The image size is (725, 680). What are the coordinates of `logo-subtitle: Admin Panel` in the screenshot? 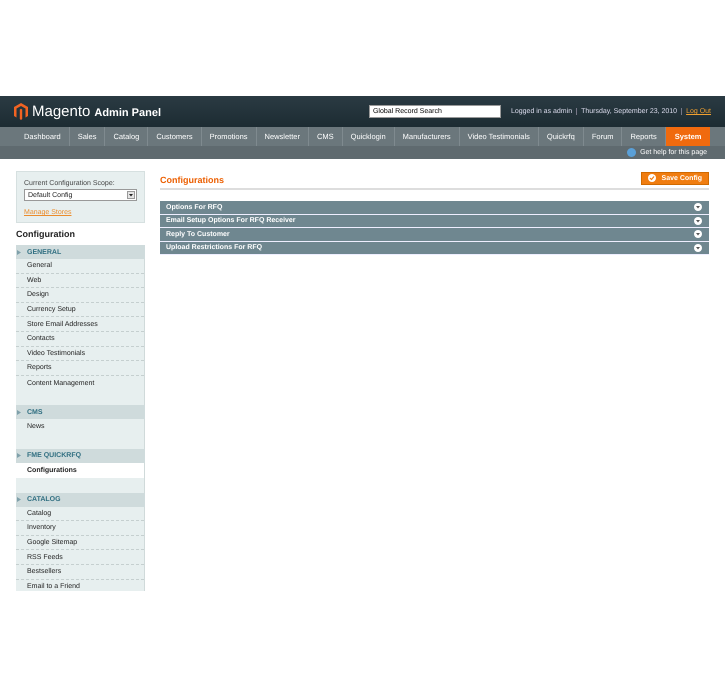 It's located at (127, 113).